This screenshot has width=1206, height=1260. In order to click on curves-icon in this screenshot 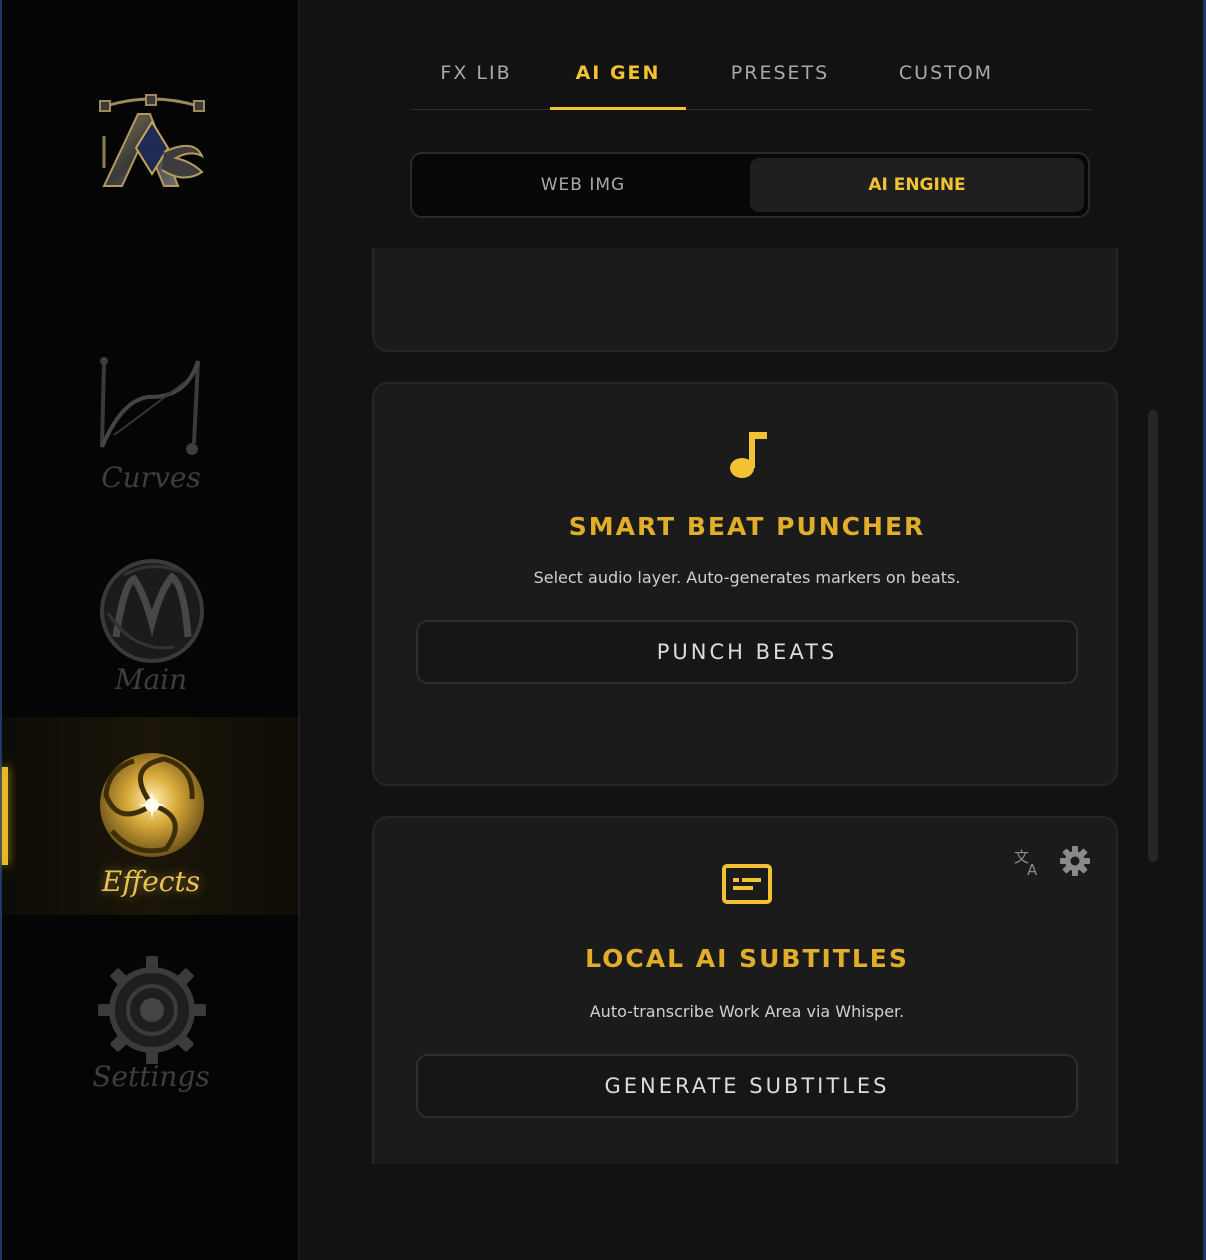, I will do `click(152, 406)`.